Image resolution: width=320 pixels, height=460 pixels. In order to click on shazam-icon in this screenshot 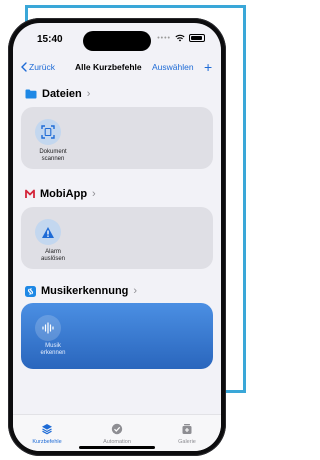, I will do `click(30, 291)`.